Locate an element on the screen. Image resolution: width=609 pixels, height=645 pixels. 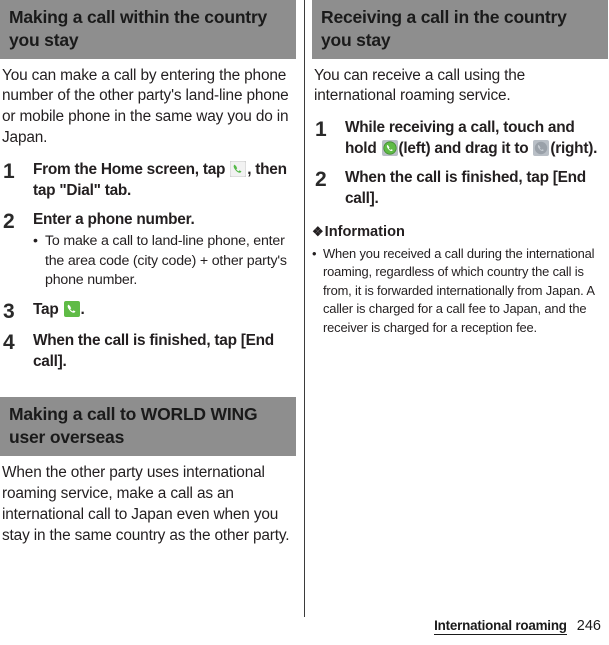
step-number: 3 is located at coordinates (9, 312).